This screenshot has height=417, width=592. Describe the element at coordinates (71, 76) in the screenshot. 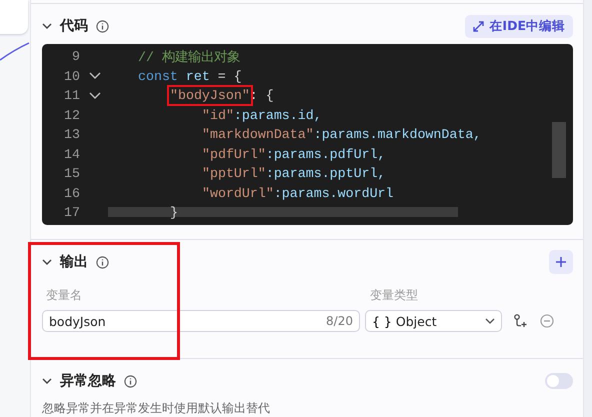

I see `line-number: 10` at that location.